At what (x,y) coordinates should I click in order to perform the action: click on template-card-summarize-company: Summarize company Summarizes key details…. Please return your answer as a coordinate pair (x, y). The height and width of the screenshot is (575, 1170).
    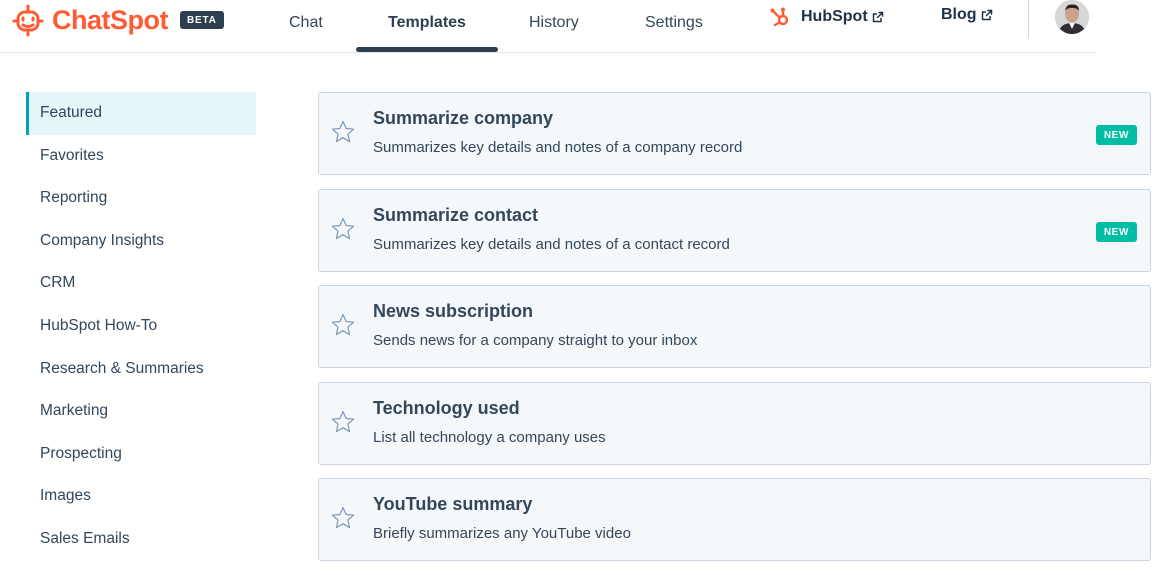
    Looking at the image, I should click on (734, 133).